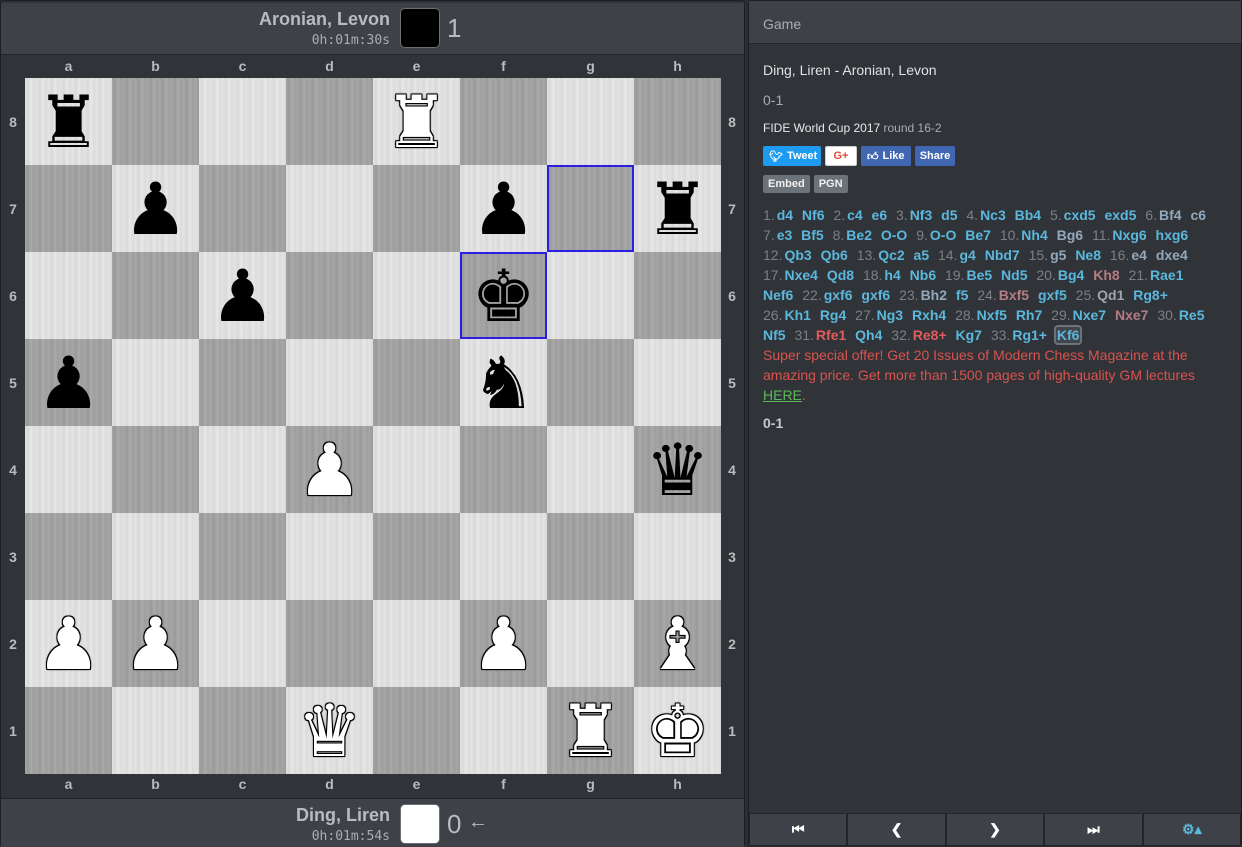  Describe the element at coordinates (896, 829) in the screenshot. I see `prev-move-button: ❮` at that location.